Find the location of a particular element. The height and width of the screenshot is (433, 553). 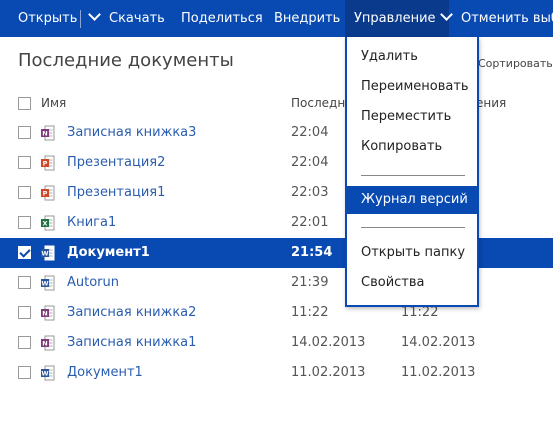

document-name-link: Записная книжка2 is located at coordinates (131, 313).